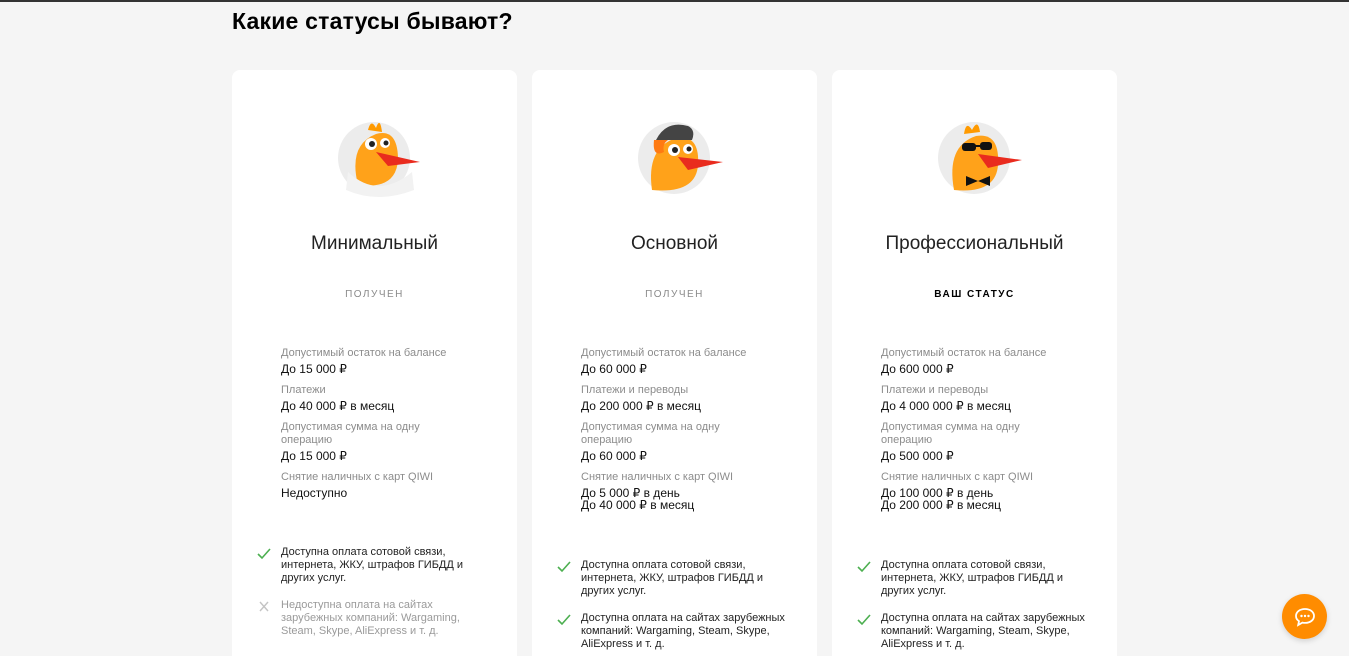  What do you see at coordinates (638, 499) in the screenshot?
I see `feature-value: До 5 000 ₽ в день До 40 000 ₽ в месяц` at bounding box center [638, 499].